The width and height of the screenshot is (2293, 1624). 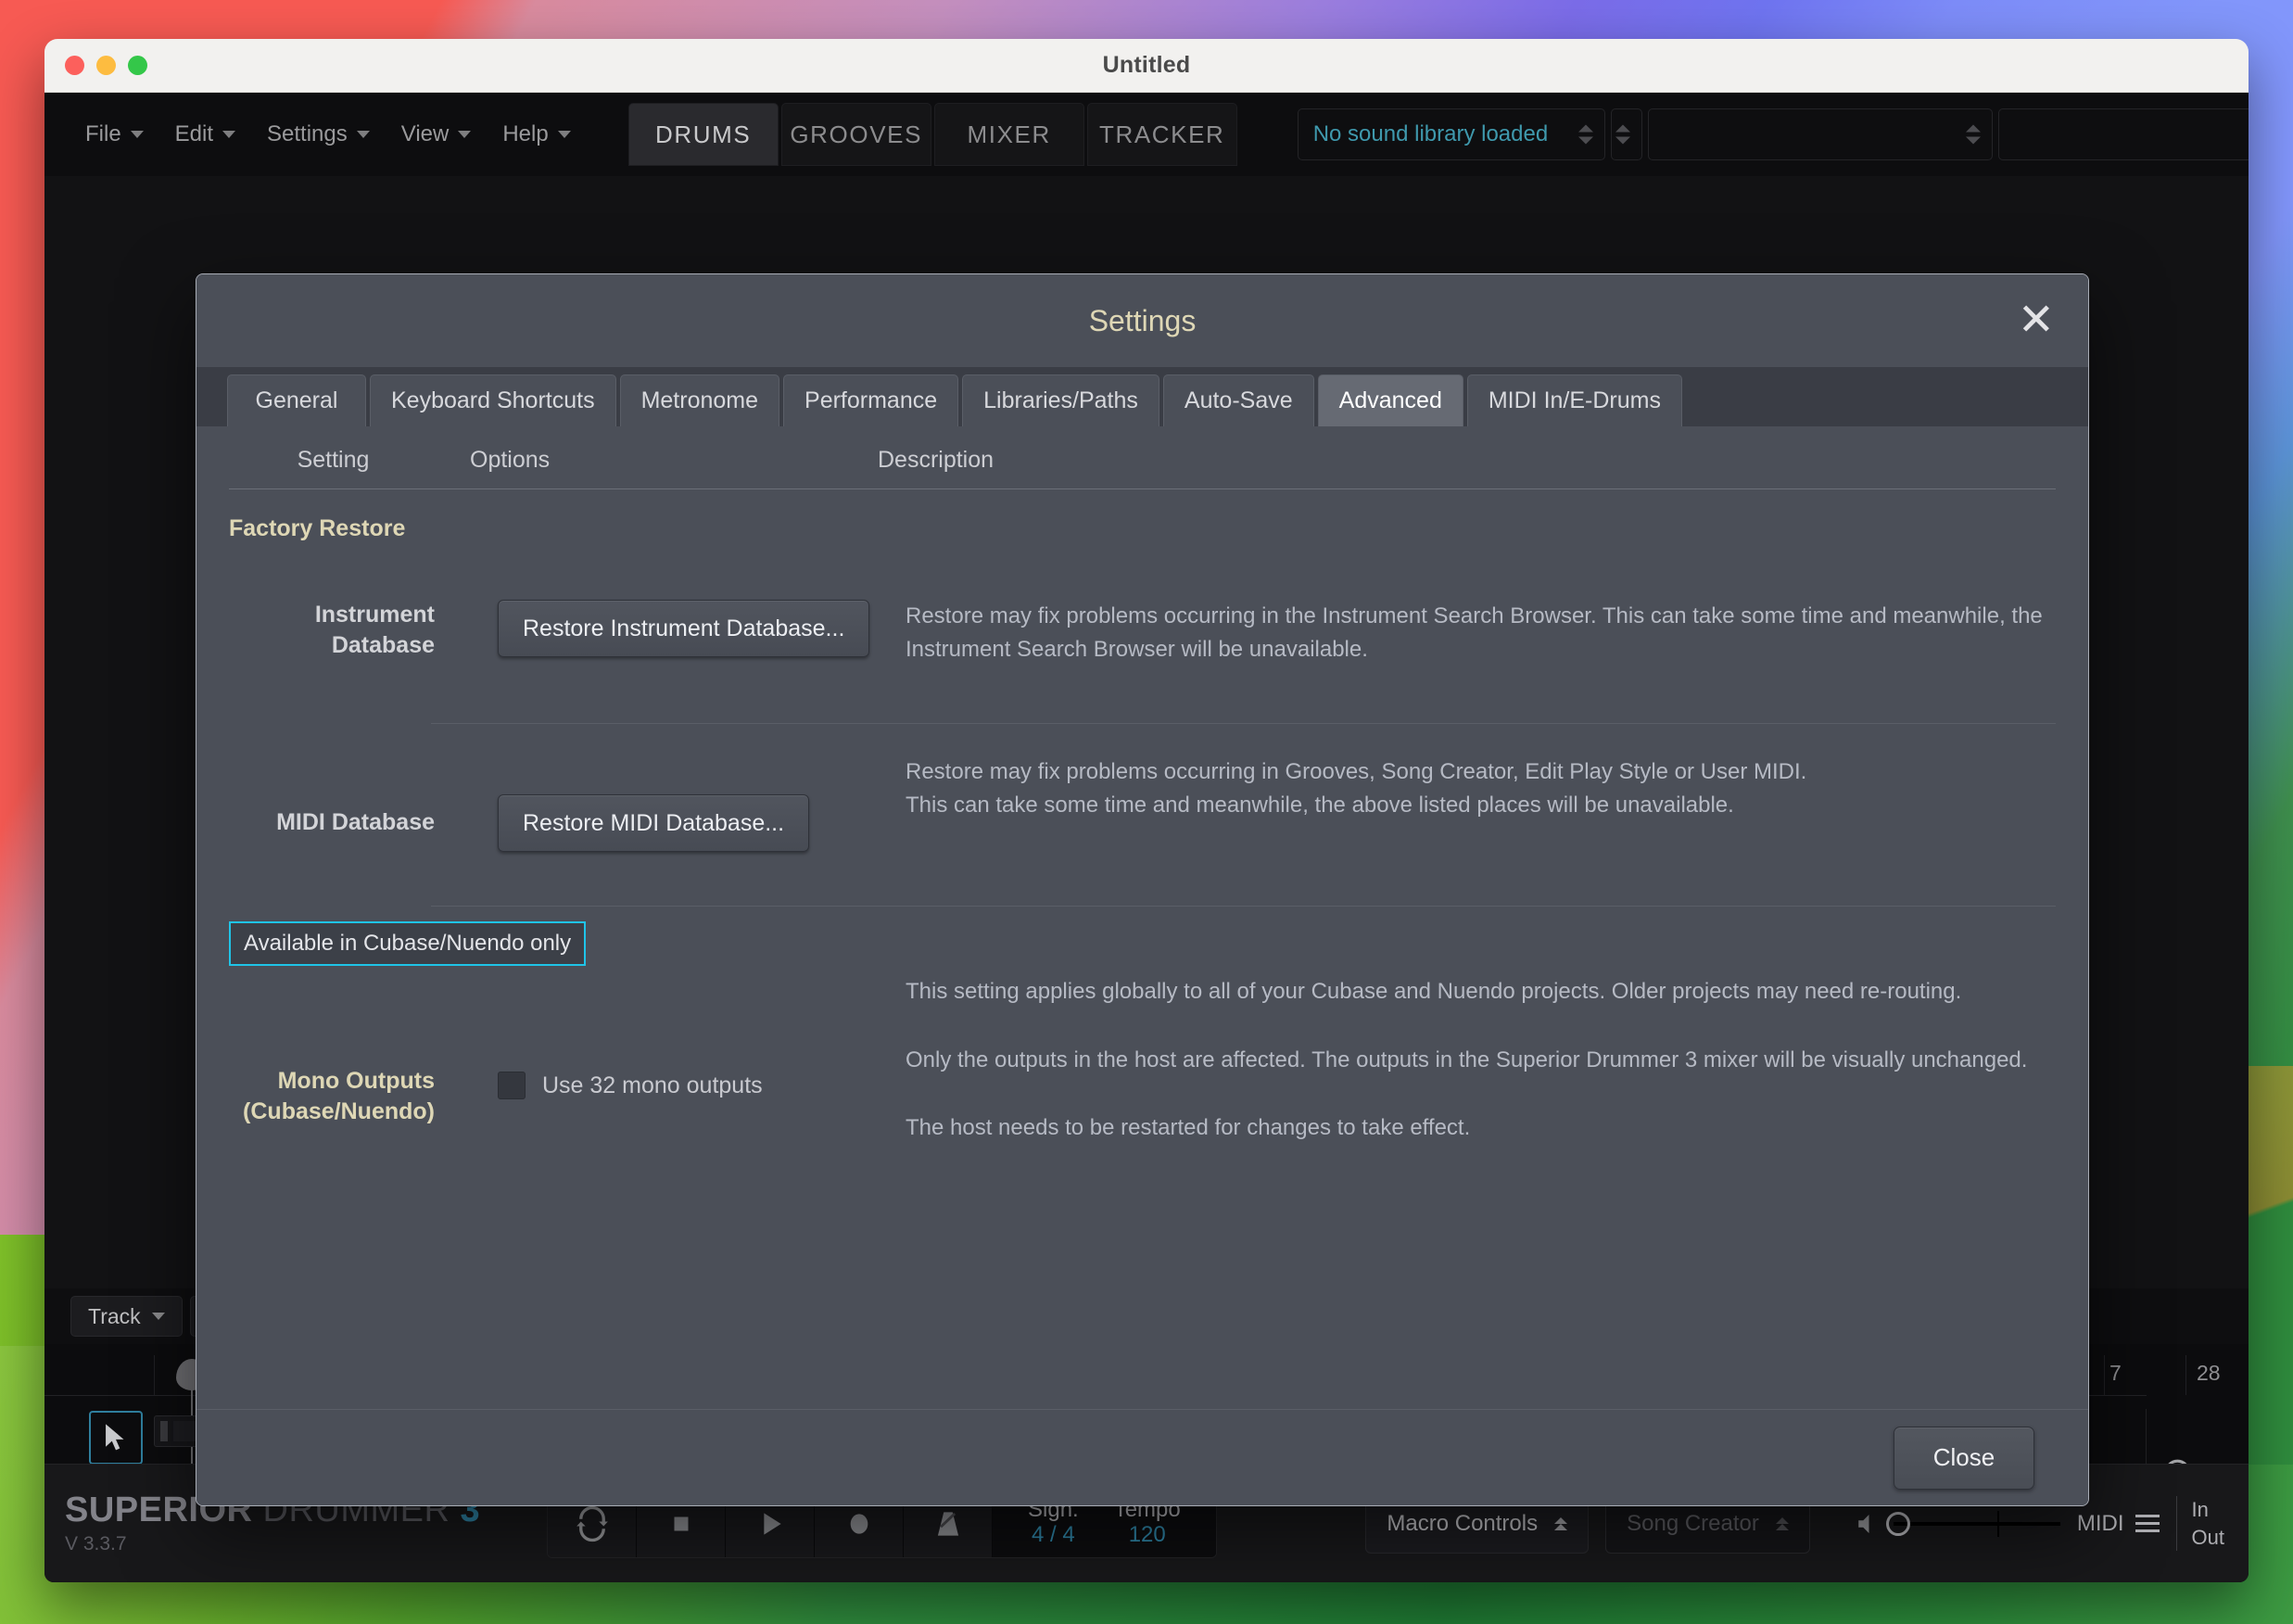 What do you see at coordinates (317, 528) in the screenshot?
I see `group-title-factory-restore: Factory Restore` at bounding box center [317, 528].